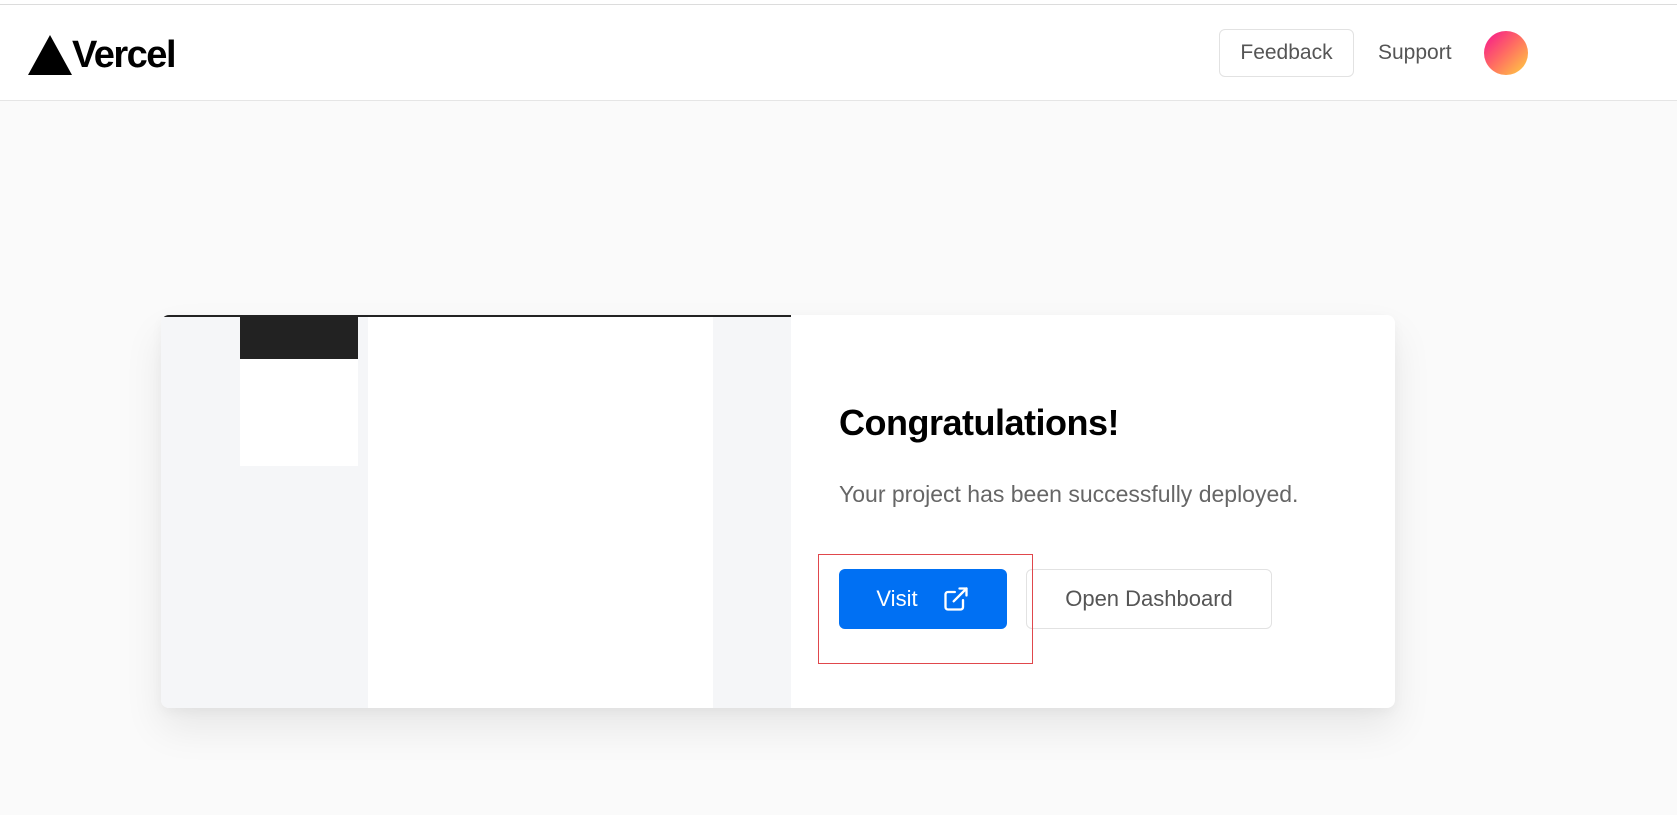 The image size is (1677, 815). I want to click on feedback-button: Feedback, so click(1286, 53).